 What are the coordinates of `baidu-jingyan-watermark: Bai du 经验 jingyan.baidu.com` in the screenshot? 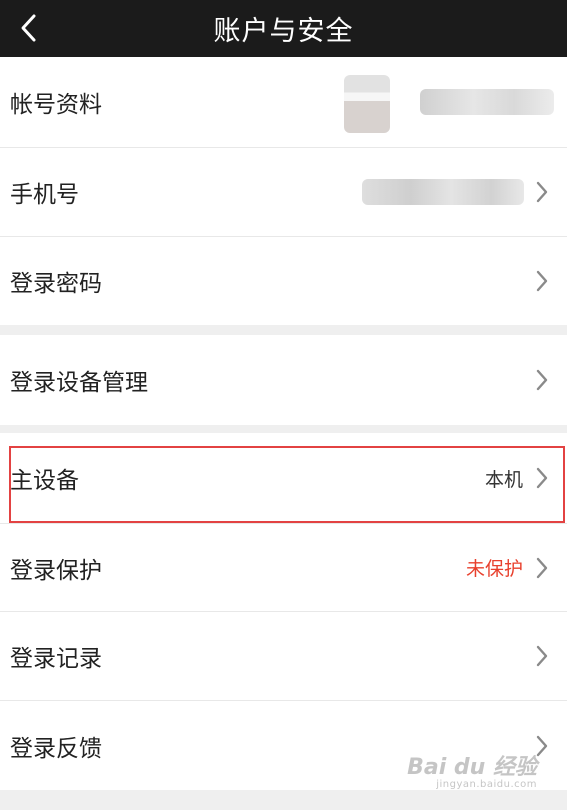 It's located at (472, 772).